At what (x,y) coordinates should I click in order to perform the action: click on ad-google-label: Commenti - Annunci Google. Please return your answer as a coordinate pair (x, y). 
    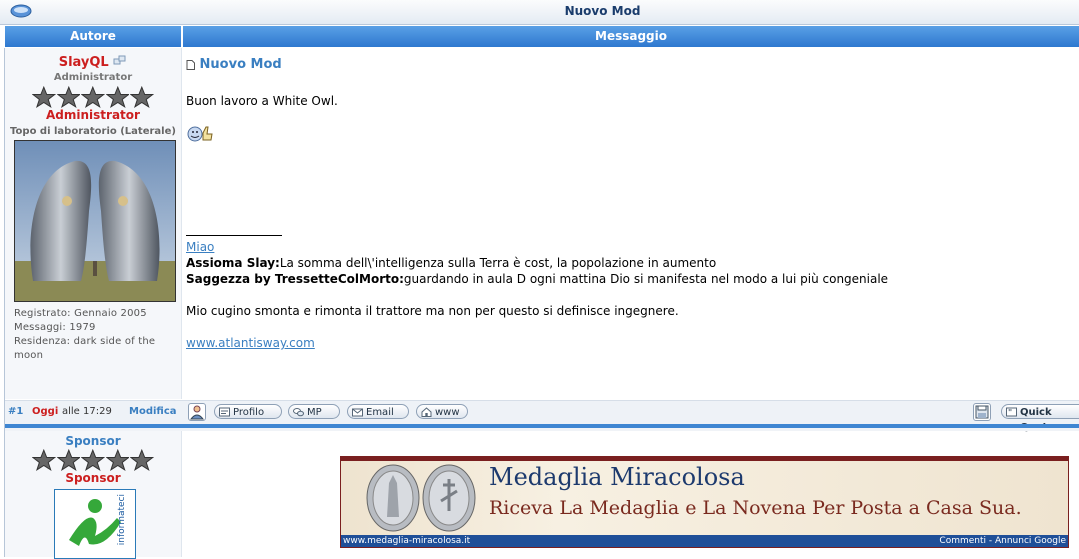
    Looking at the image, I should click on (1002, 541).